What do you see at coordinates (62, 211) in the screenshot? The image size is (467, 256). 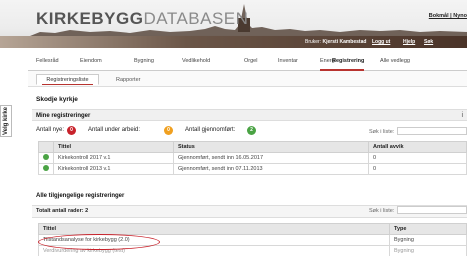 I see `total-rows: Totalt antall rader: 2` at bounding box center [62, 211].